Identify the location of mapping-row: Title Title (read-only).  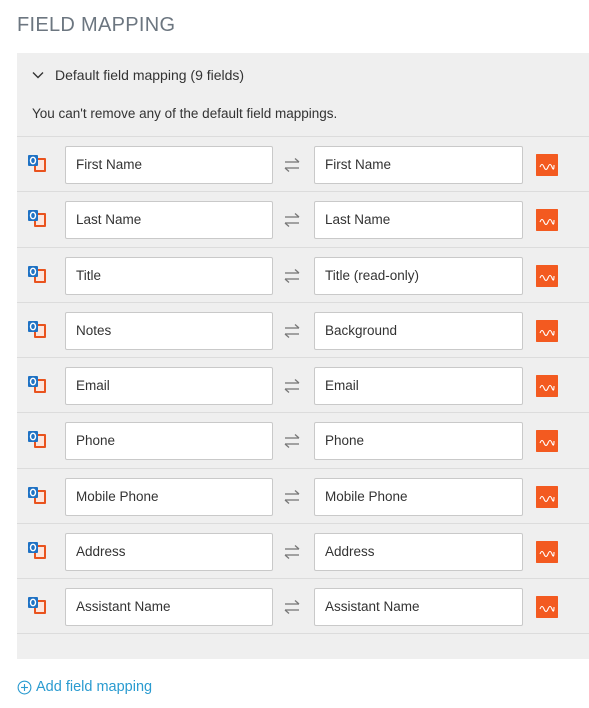
(303, 274).